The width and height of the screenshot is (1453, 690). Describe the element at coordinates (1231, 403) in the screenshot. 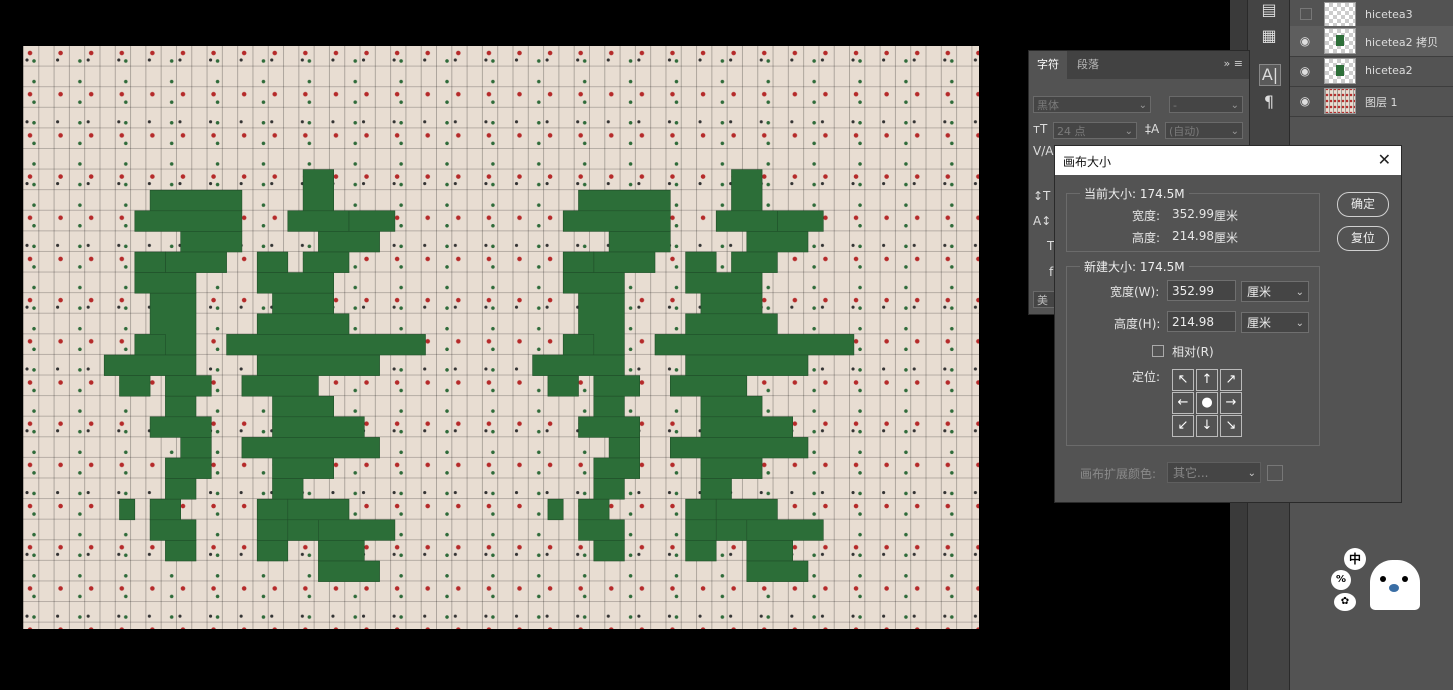

I see `arrow-right-icon: →` at that location.